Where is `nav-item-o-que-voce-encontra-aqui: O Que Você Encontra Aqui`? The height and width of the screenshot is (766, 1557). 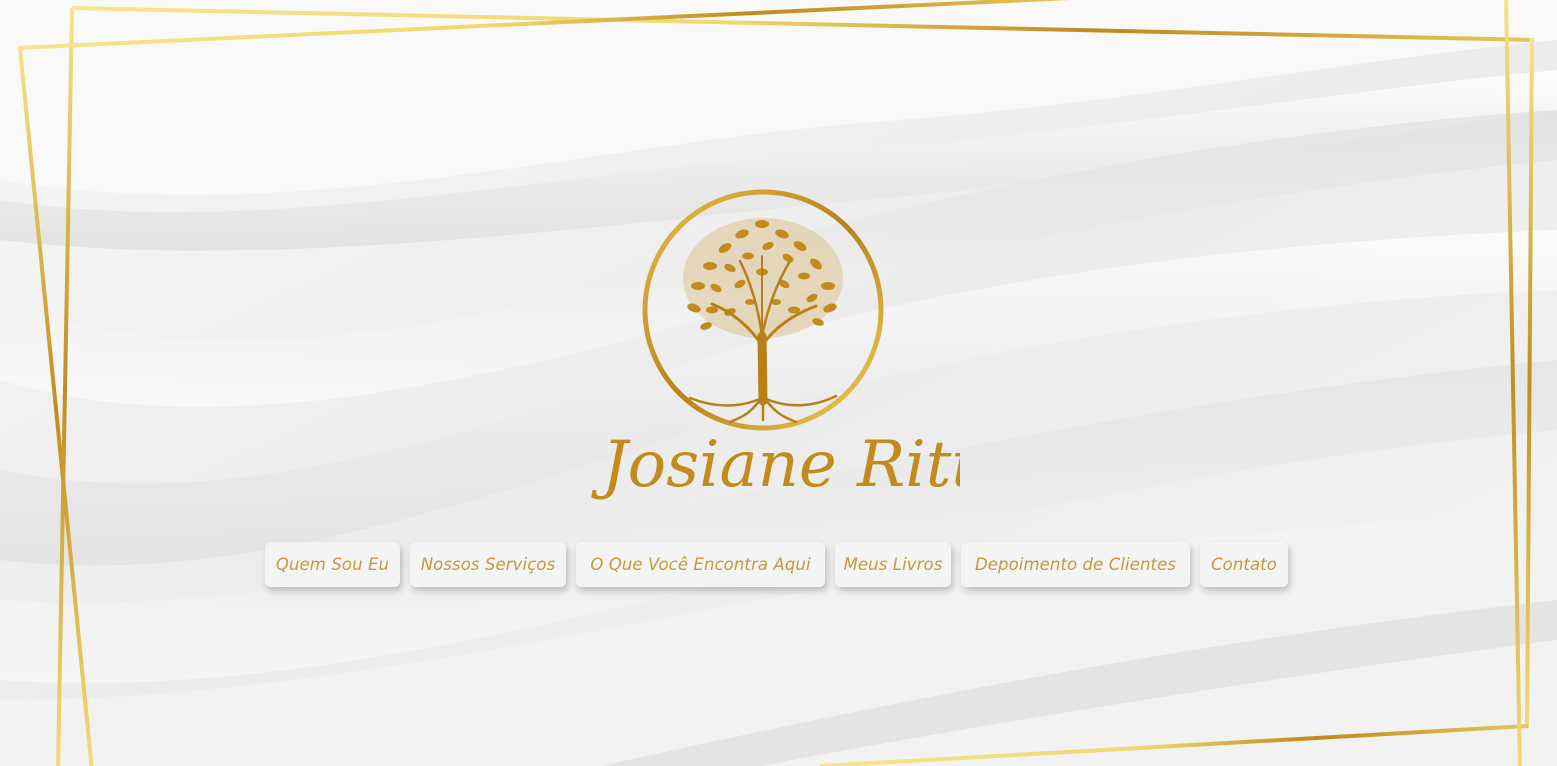
nav-item-o-que-voce-encontra-aqui: O Que Você Encontra Aqui is located at coordinates (700, 564).